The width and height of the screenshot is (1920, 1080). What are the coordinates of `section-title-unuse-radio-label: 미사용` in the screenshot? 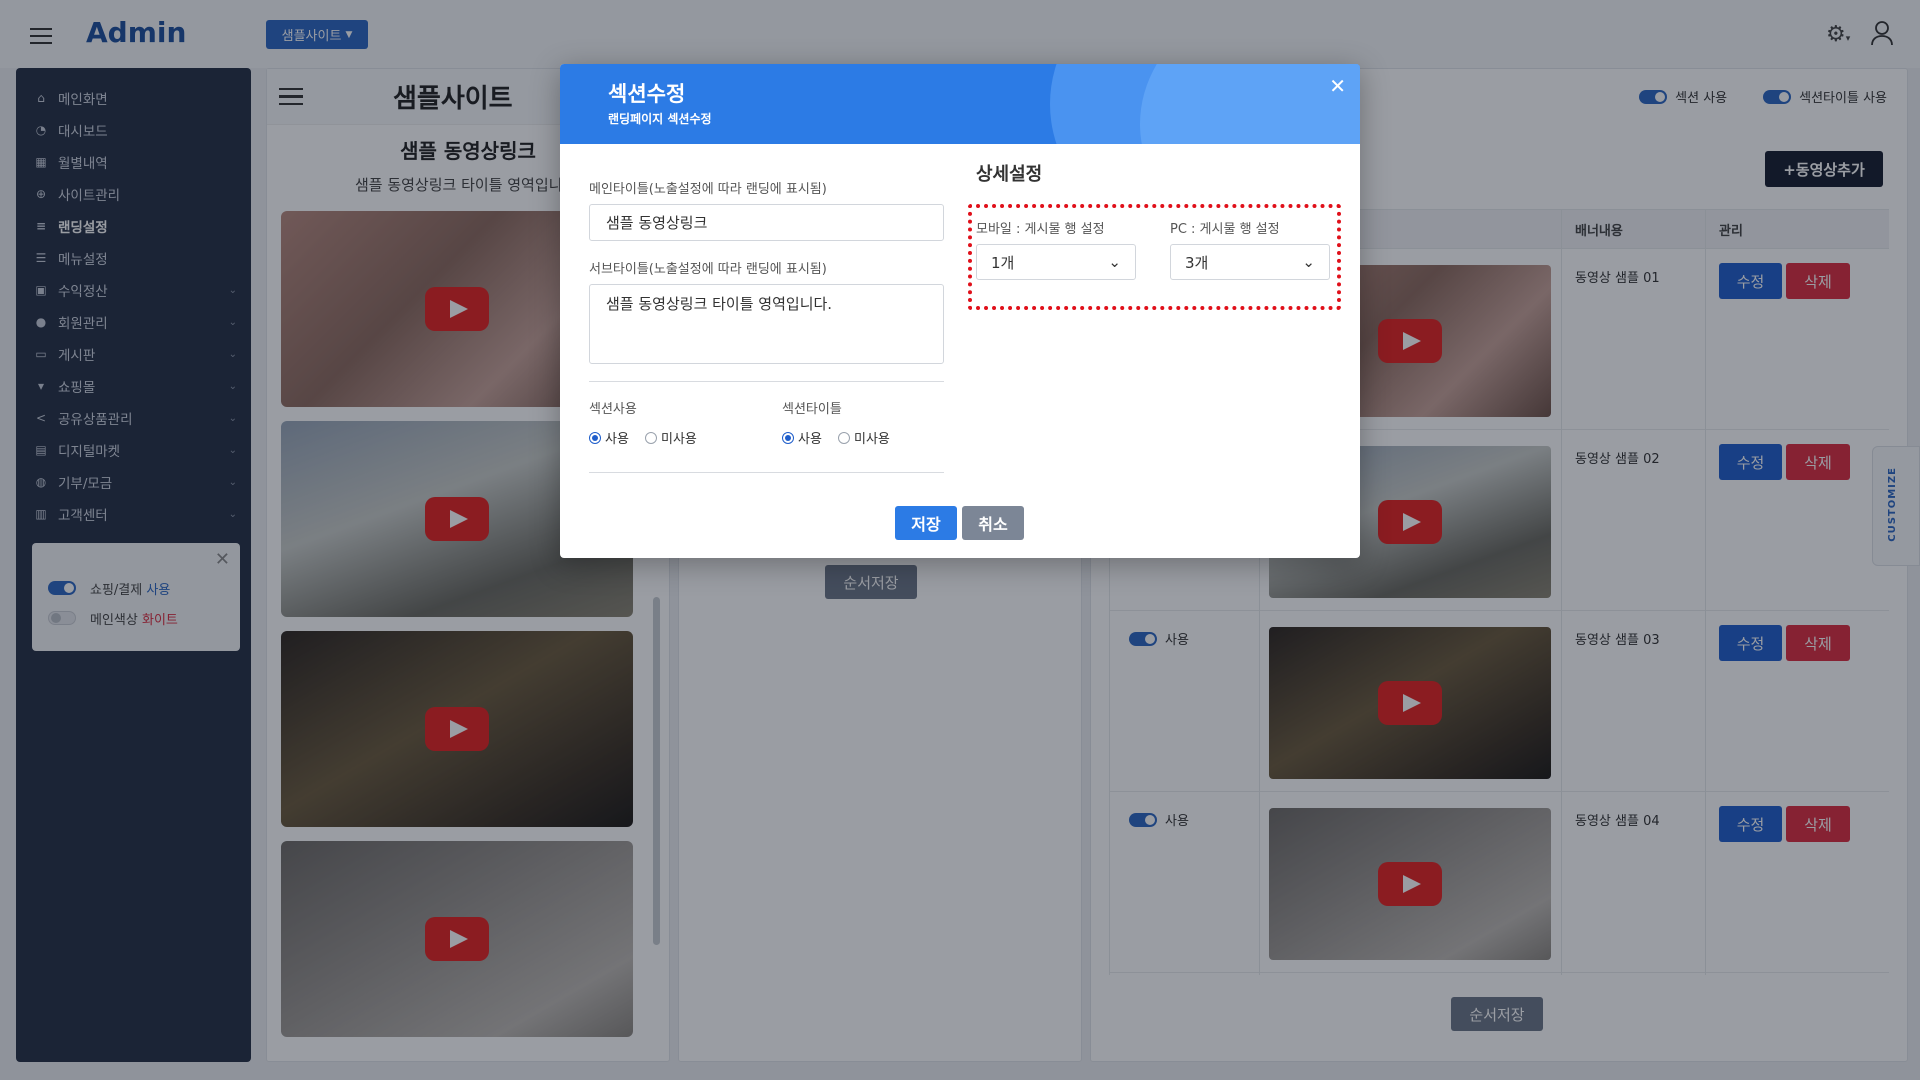 It's located at (872, 439).